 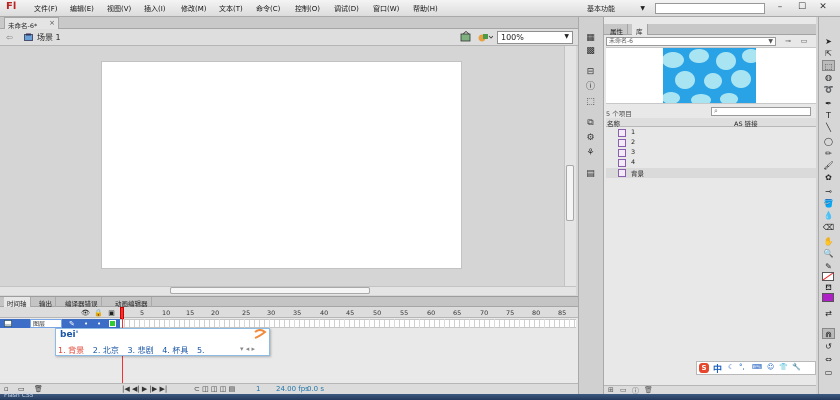 I want to click on column-linkage: AS 链接, so click(x=746, y=123).